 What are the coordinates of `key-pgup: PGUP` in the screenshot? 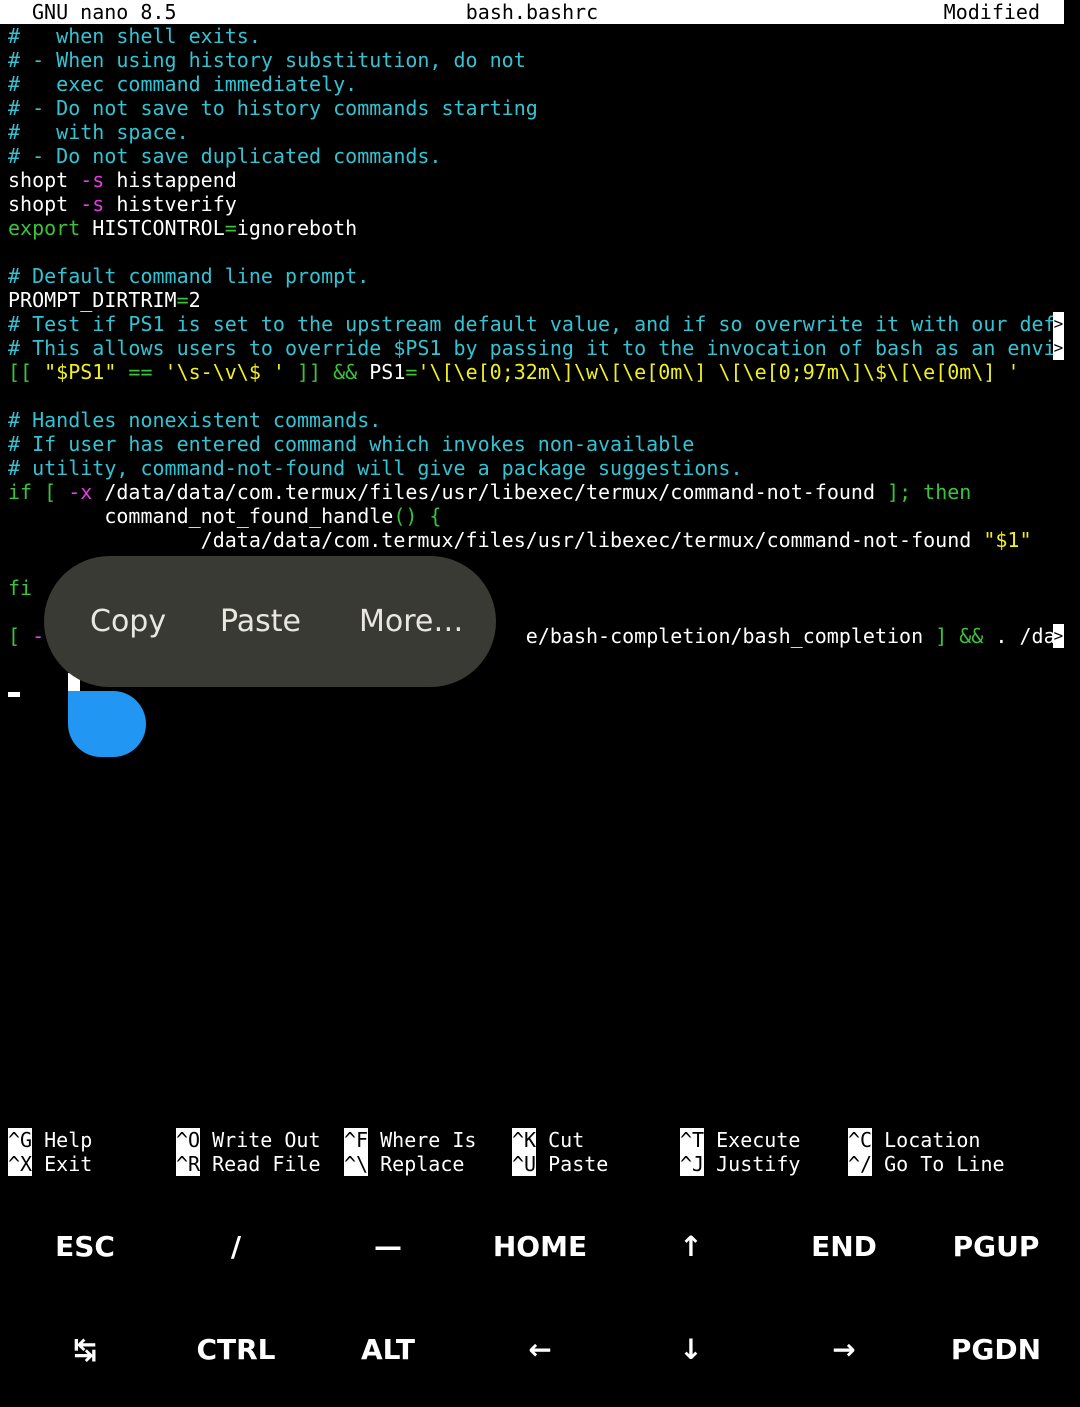 It's located at (996, 1246).